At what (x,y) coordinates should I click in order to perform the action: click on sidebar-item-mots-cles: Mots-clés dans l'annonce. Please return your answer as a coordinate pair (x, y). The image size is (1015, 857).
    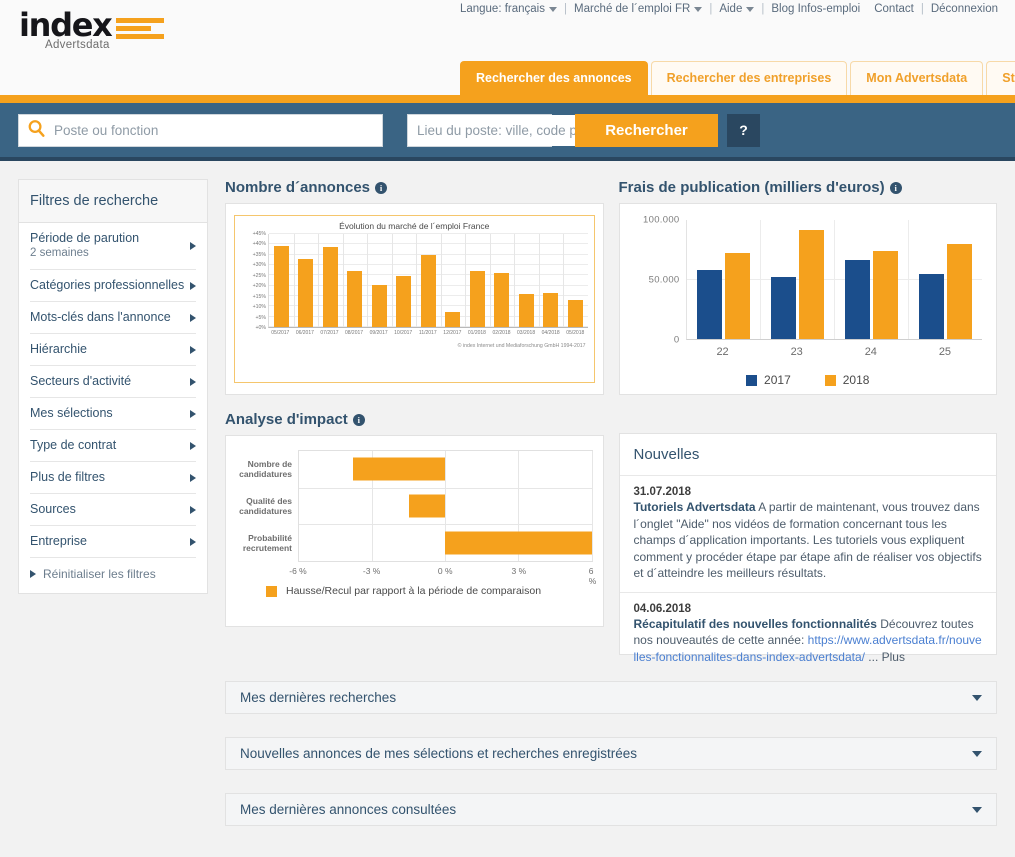
    Looking at the image, I should click on (113, 318).